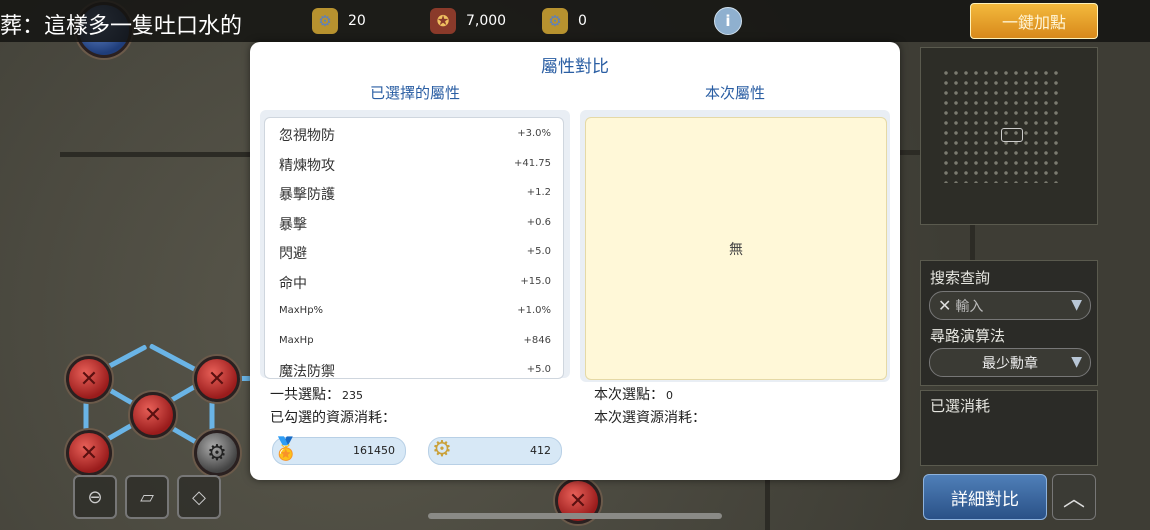 The height and width of the screenshot is (530, 1150). I want to click on current-attrs-box: 無, so click(736, 248).